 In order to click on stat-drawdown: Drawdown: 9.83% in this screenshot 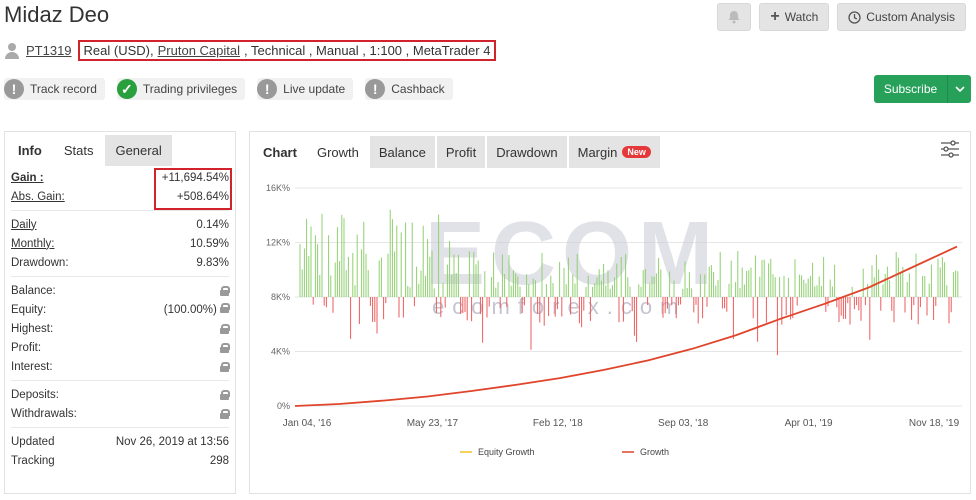, I will do `click(120, 262)`.